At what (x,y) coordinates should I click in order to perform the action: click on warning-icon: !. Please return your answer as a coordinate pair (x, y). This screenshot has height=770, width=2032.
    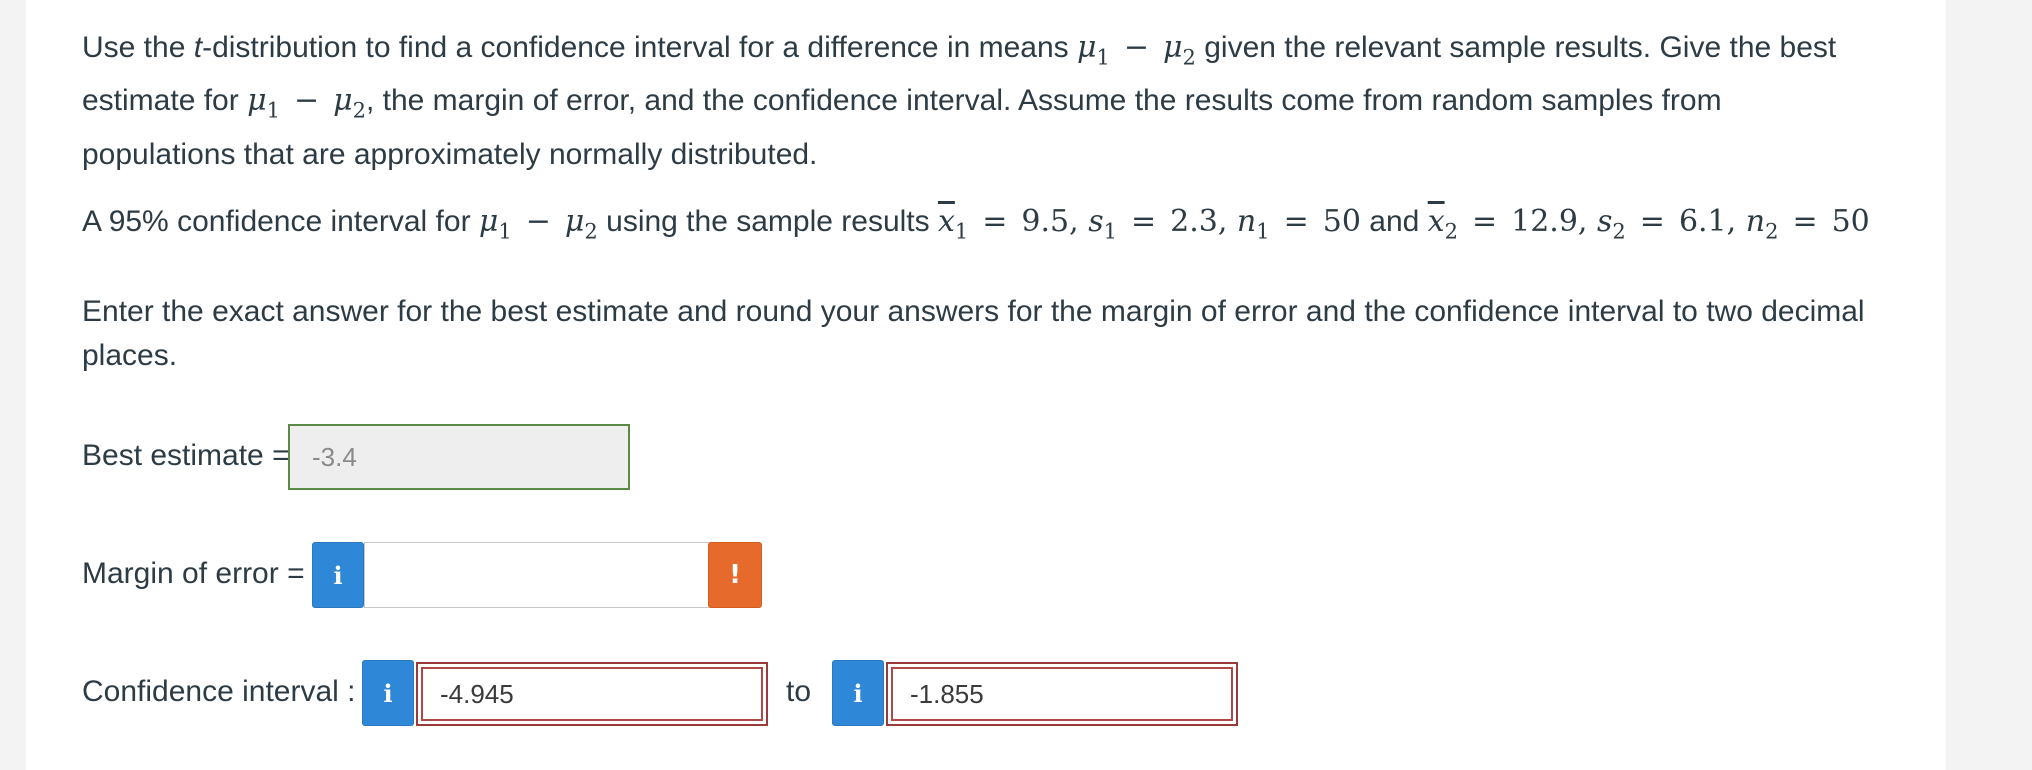
    Looking at the image, I should click on (735, 575).